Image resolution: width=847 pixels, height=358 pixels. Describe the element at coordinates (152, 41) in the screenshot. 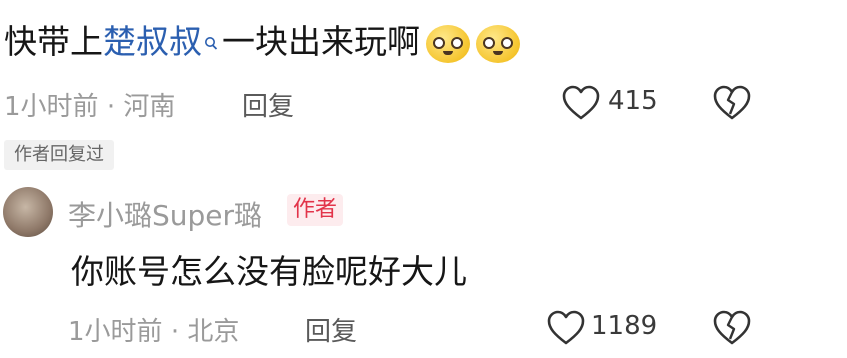

I see `mention-link: 楚叔叔` at that location.